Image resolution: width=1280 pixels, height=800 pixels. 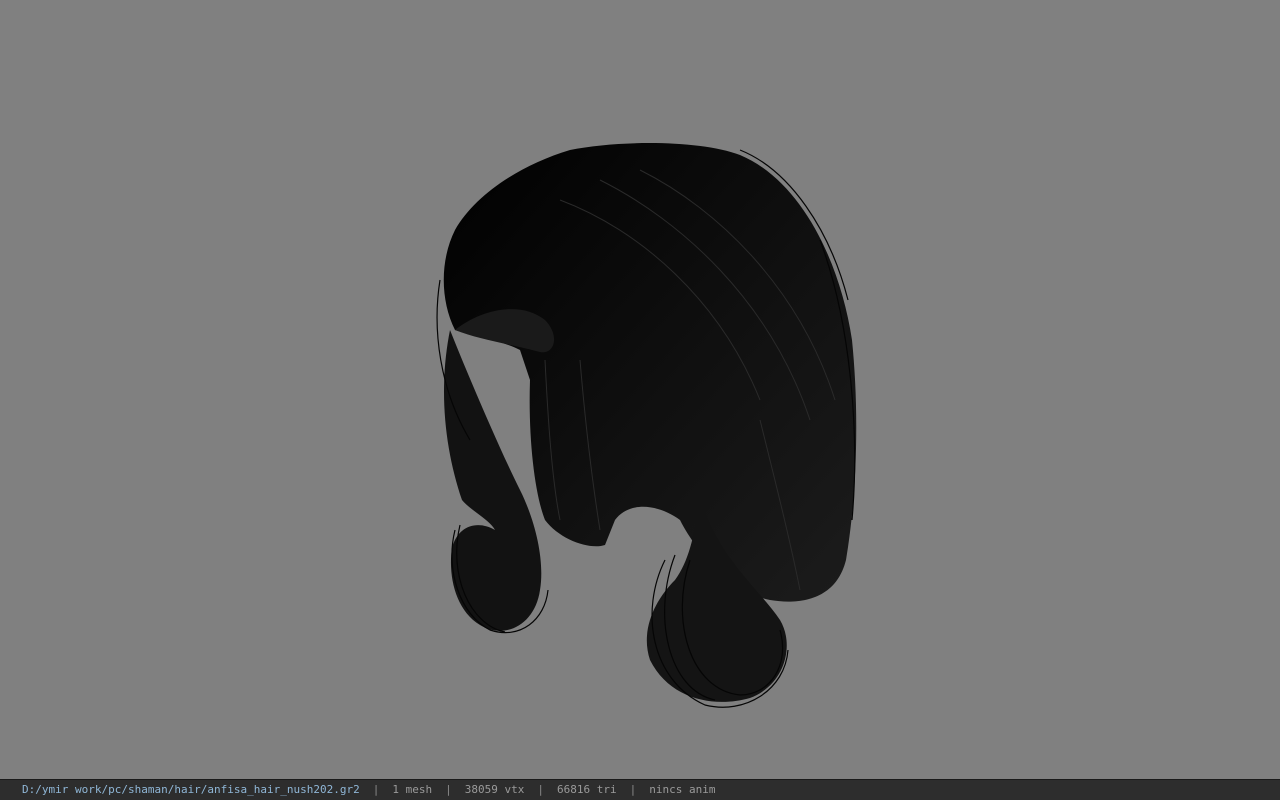 What do you see at coordinates (682, 789) in the screenshot?
I see `animation-status: nincs anim` at bounding box center [682, 789].